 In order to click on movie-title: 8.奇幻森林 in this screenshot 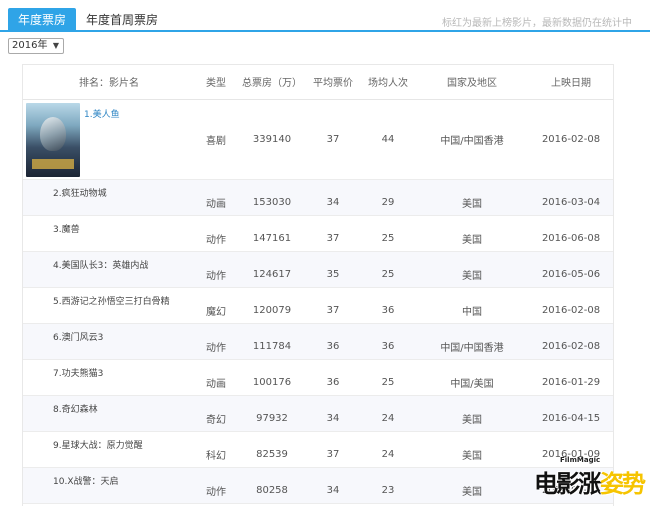, I will do `click(109, 413)`.